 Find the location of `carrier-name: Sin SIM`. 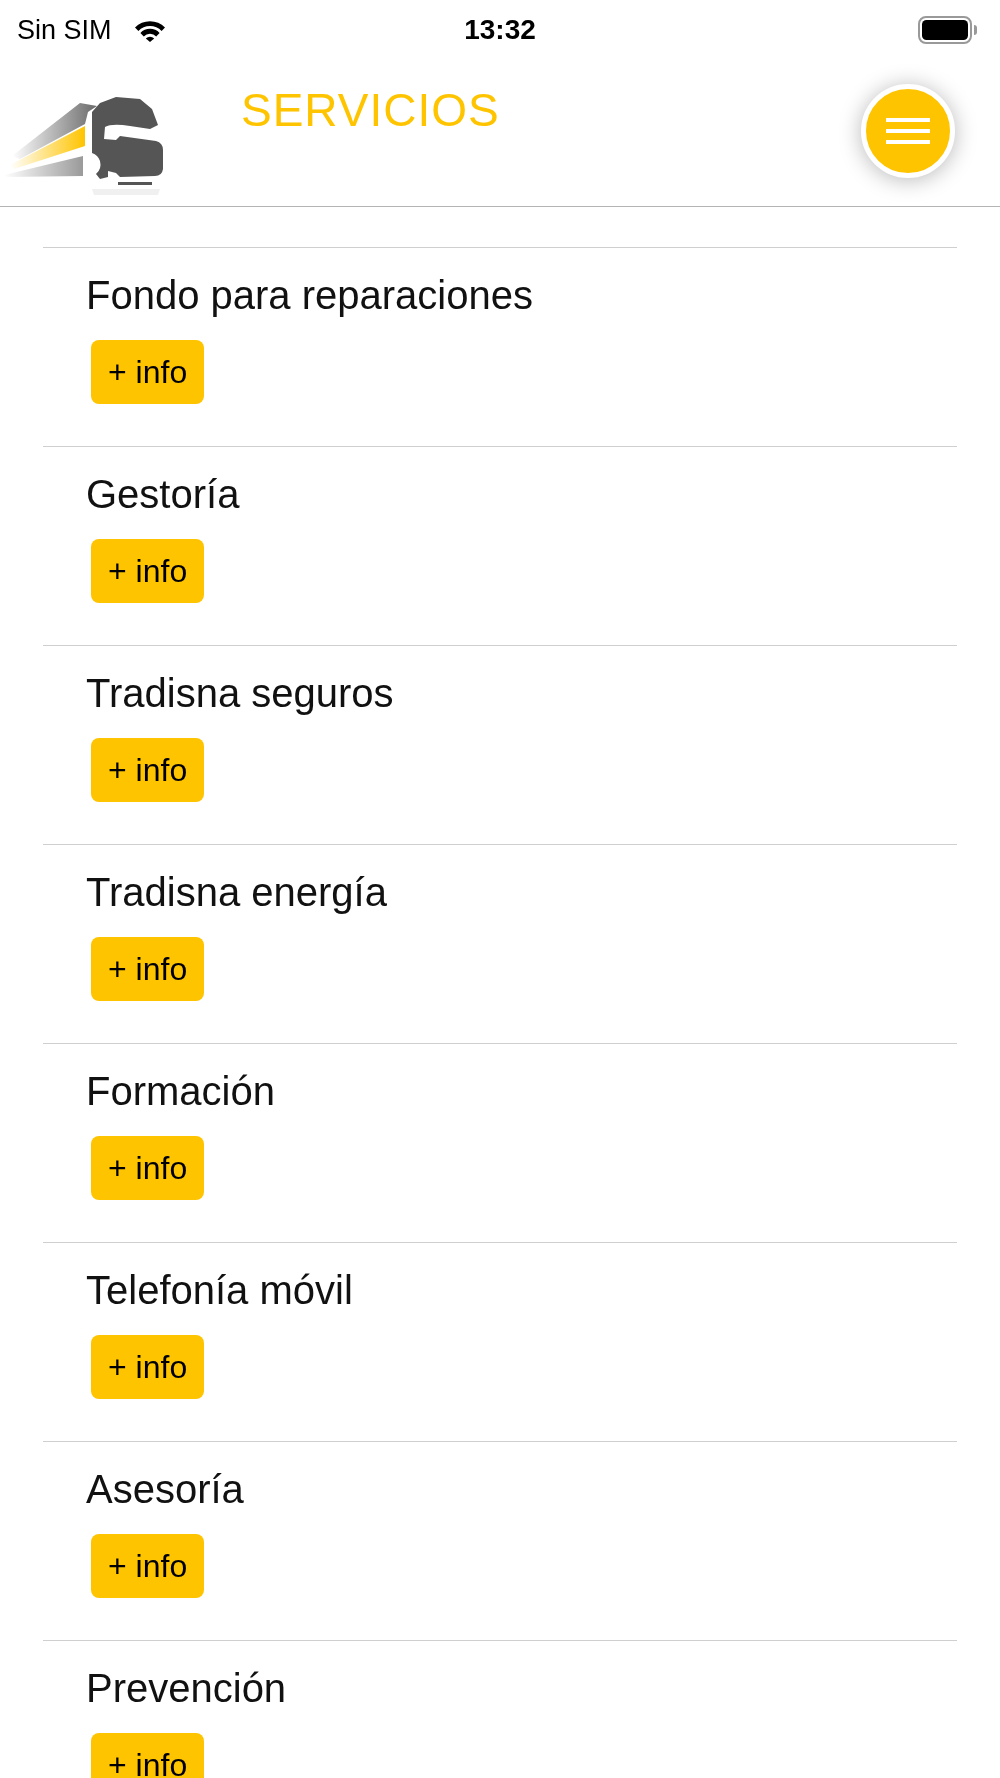

carrier-name: Sin SIM is located at coordinates (64, 30).